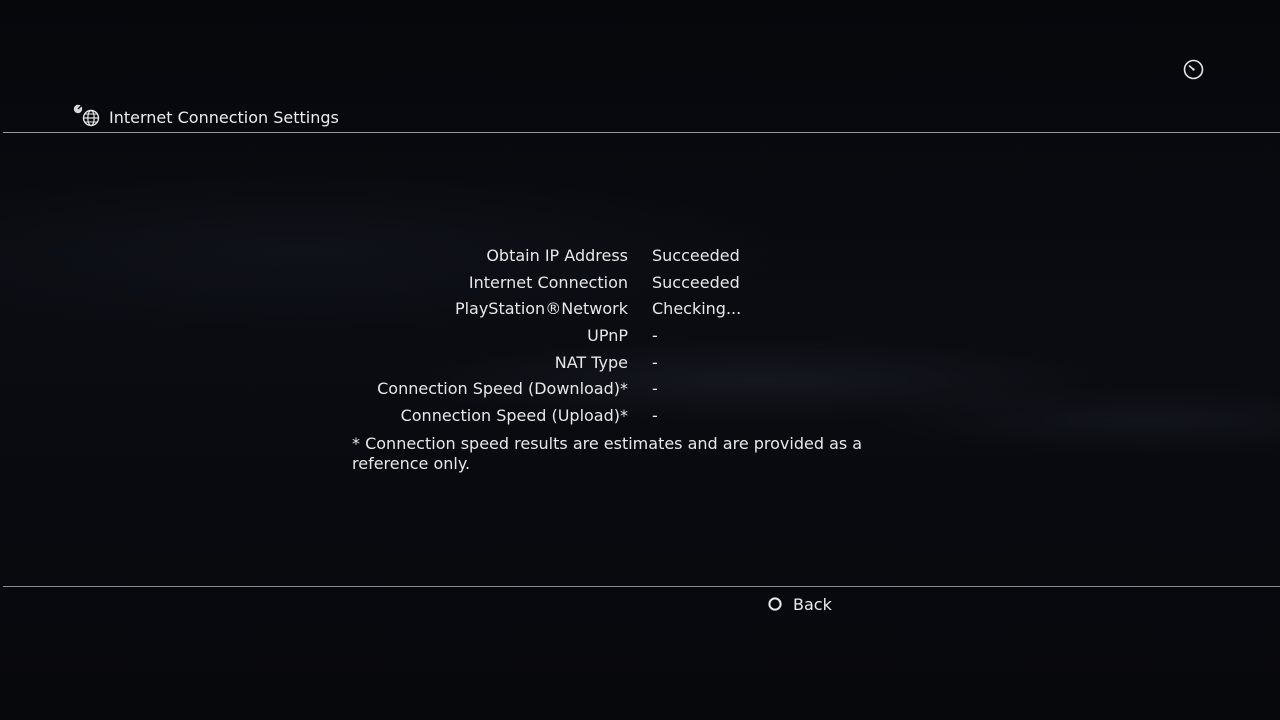 This screenshot has height=720, width=1280. I want to click on result-label: Connection Speed (Download)*, so click(502, 389).